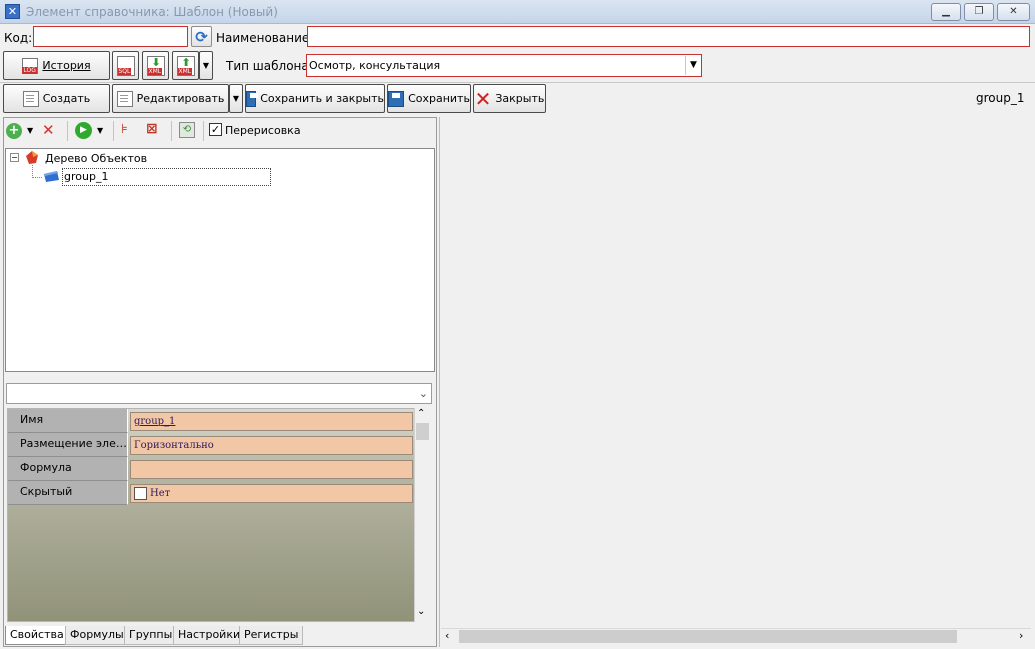 This screenshot has width=1035, height=649. Describe the element at coordinates (422, 431) in the screenshot. I see `scrollbar-thumb` at that location.